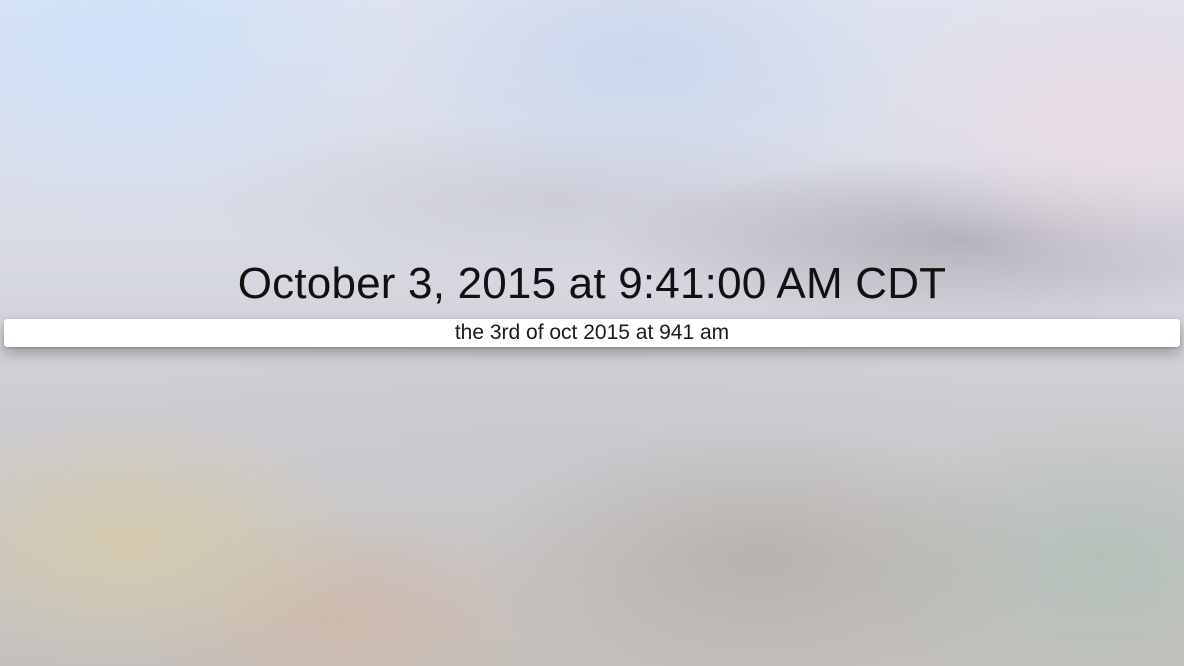  I want to click on date-input-bar, so click(592, 333).